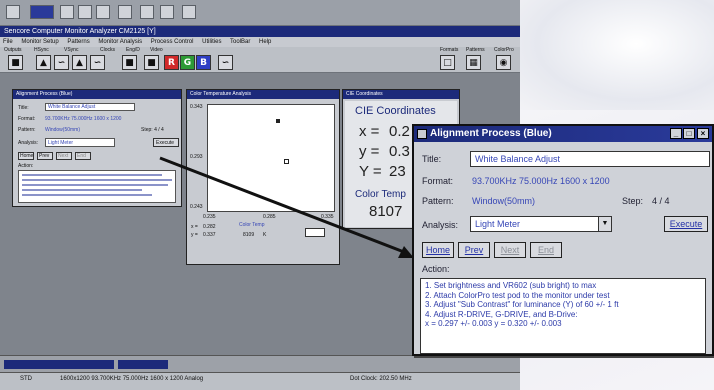 This screenshot has height=390, width=714. Describe the element at coordinates (510, 250) in the screenshot. I see `next-button: Next` at that location.